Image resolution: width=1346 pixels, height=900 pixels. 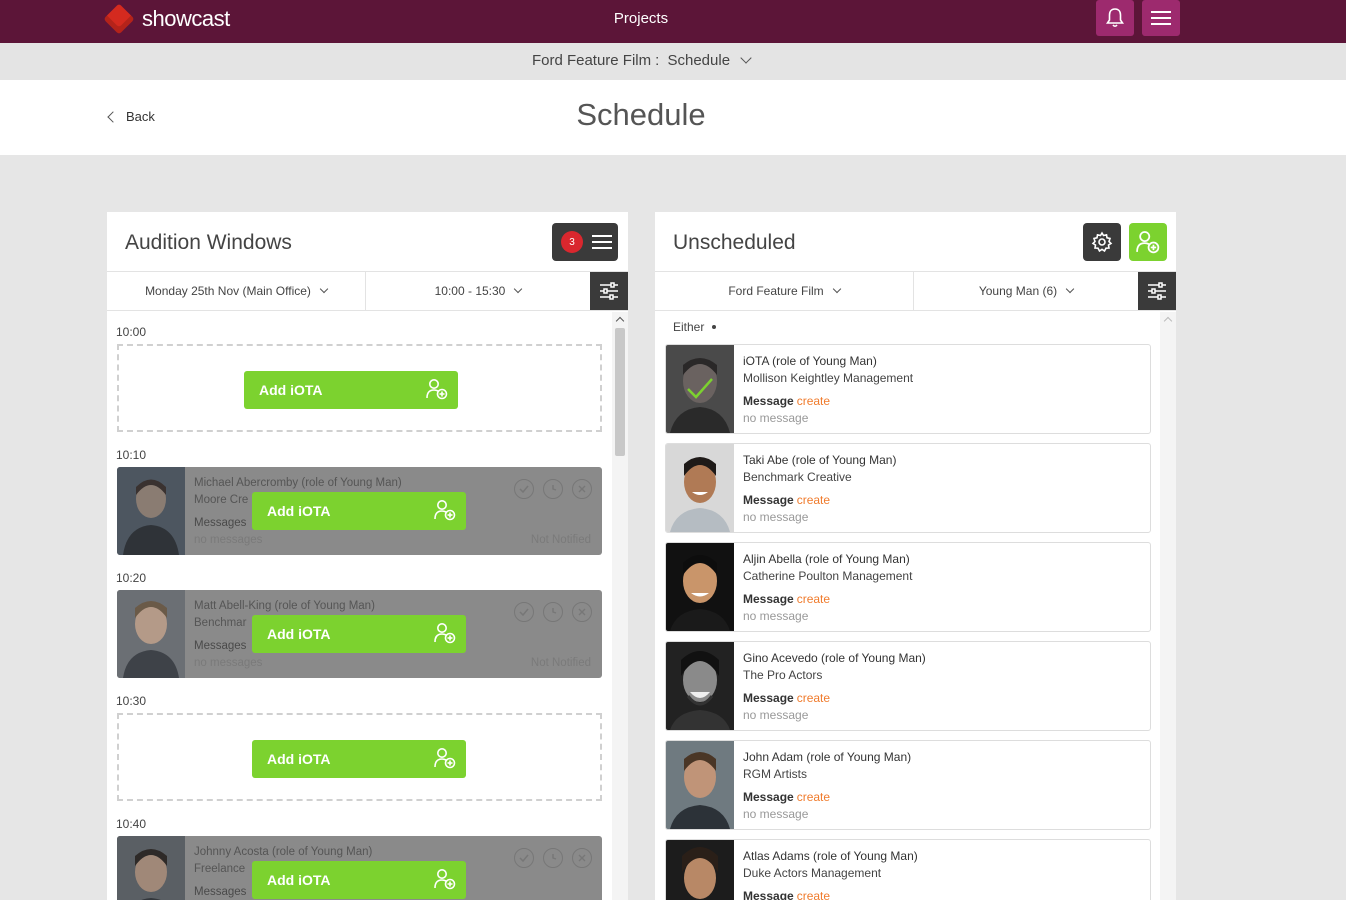 What do you see at coordinates (591, 60) in the screenshot?
I see `breadcrumb-project: Ford Feature Film` at bounding box center [591, 60].